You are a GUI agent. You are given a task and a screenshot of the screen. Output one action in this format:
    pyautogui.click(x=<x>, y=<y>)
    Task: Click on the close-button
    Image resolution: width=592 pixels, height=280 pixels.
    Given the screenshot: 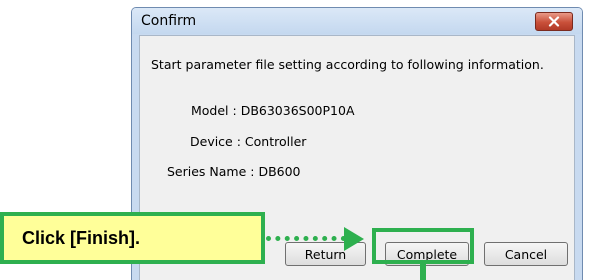 What is the action you would take?
    pyautogui.click(x=554, y=21)
    